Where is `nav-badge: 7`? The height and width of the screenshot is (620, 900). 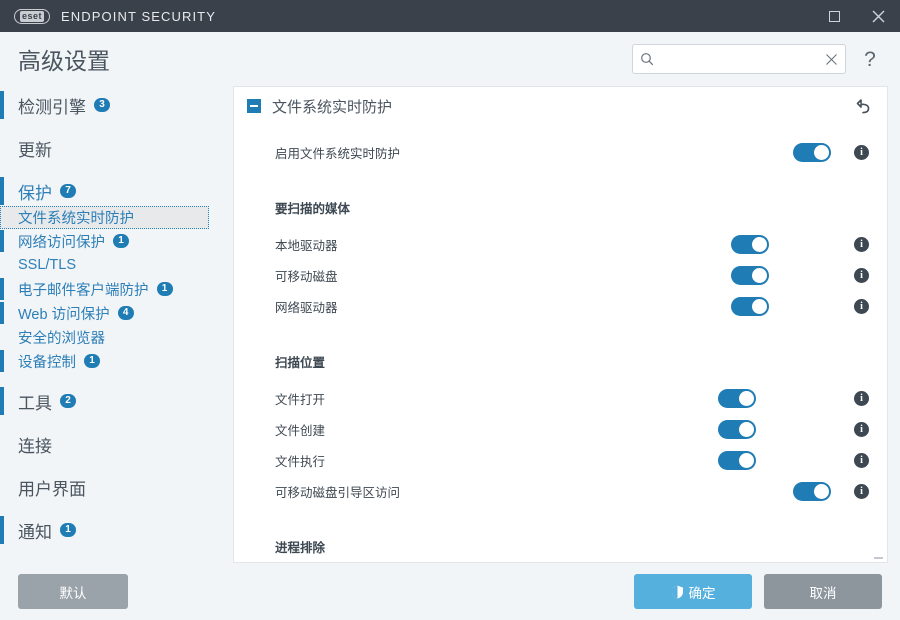 nav-badge: 7 is located at coordinates (68, 191).